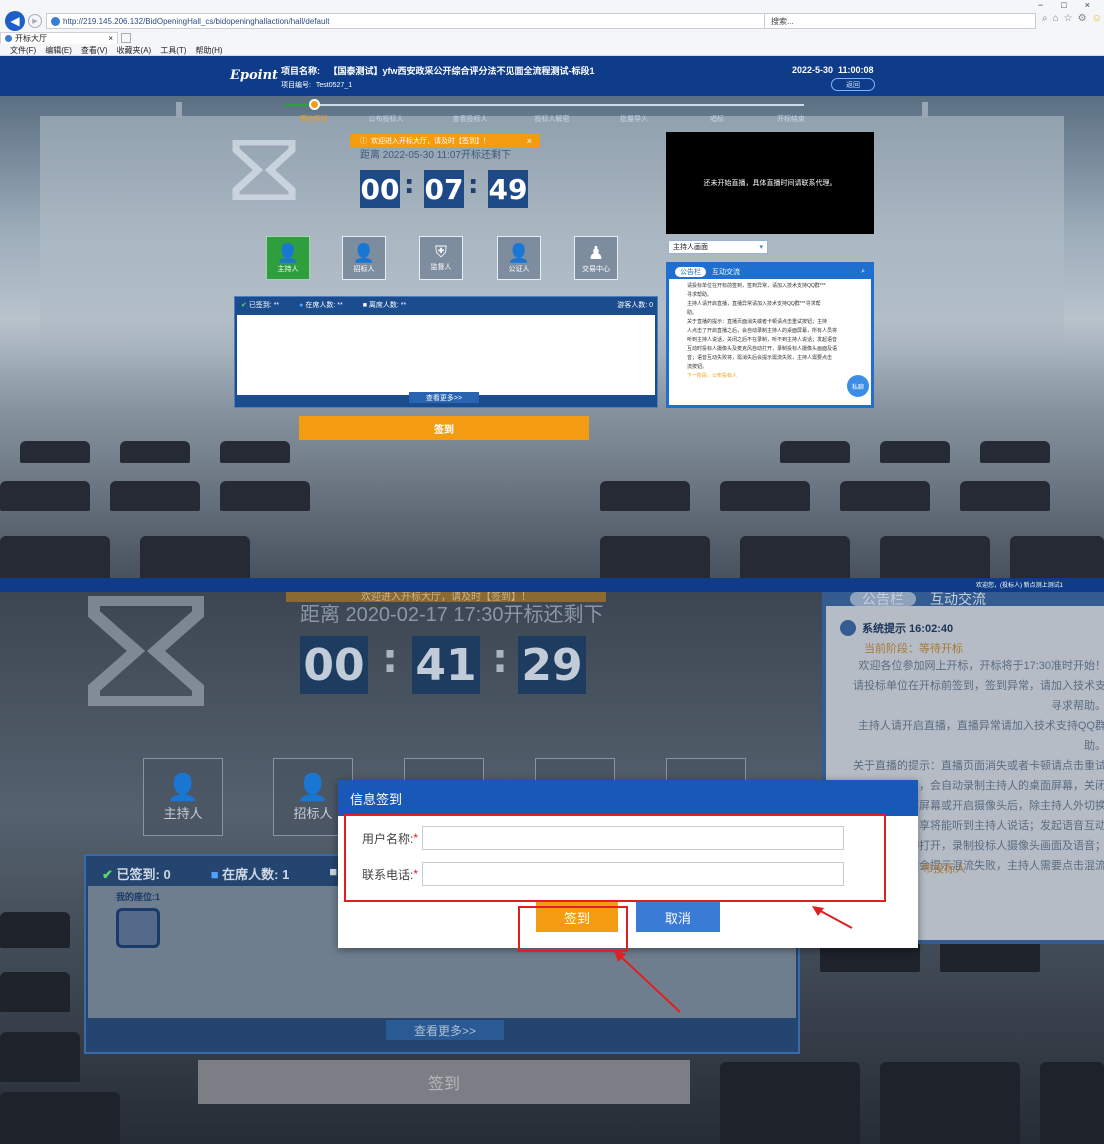 This screenshot has height=1144, width=1104. Describe the element at coordinates (111, 50) in the screenshot. I see `menu-bar: 文件(F) 编辑(E) 查看(V) 收藏夹(A) 工具(T) 帮助(H)` at that location.